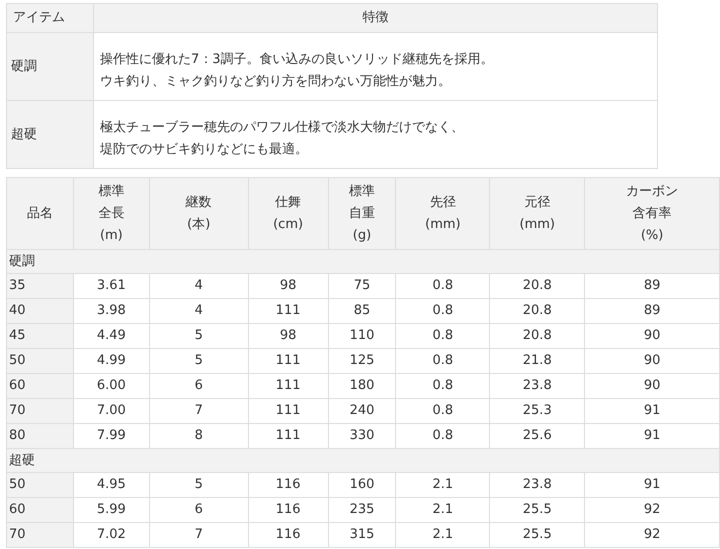 The width and height of the screenshot is (720, 549). I want to click on table-cell: 110, so click(362, 336).